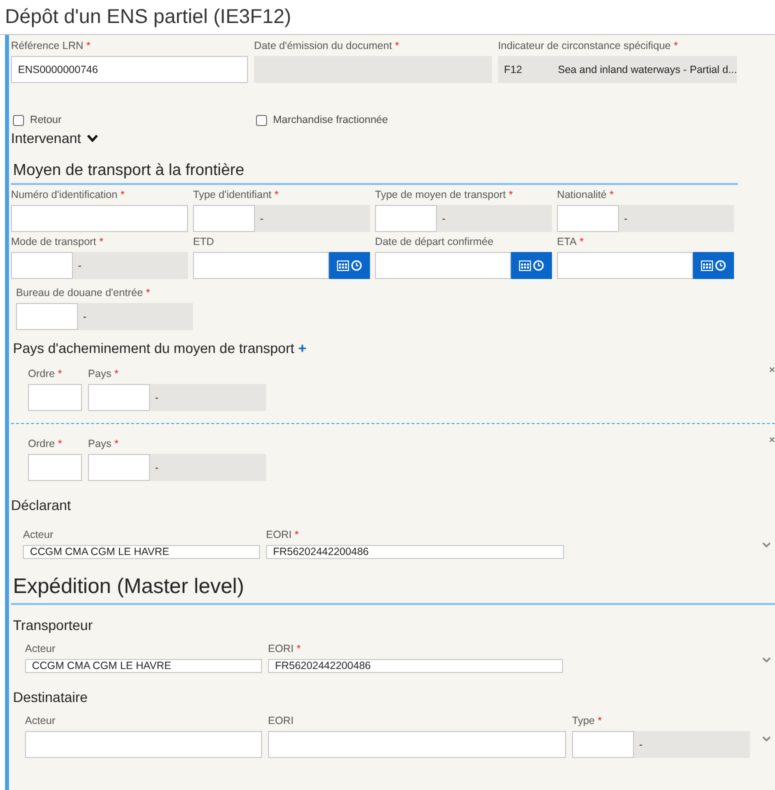 The height and width of the screenshot is (790, 775). Describe the element at coordinates (41, 505) in the screenshot. I see `subsection-heading: Déclarant` at that location.